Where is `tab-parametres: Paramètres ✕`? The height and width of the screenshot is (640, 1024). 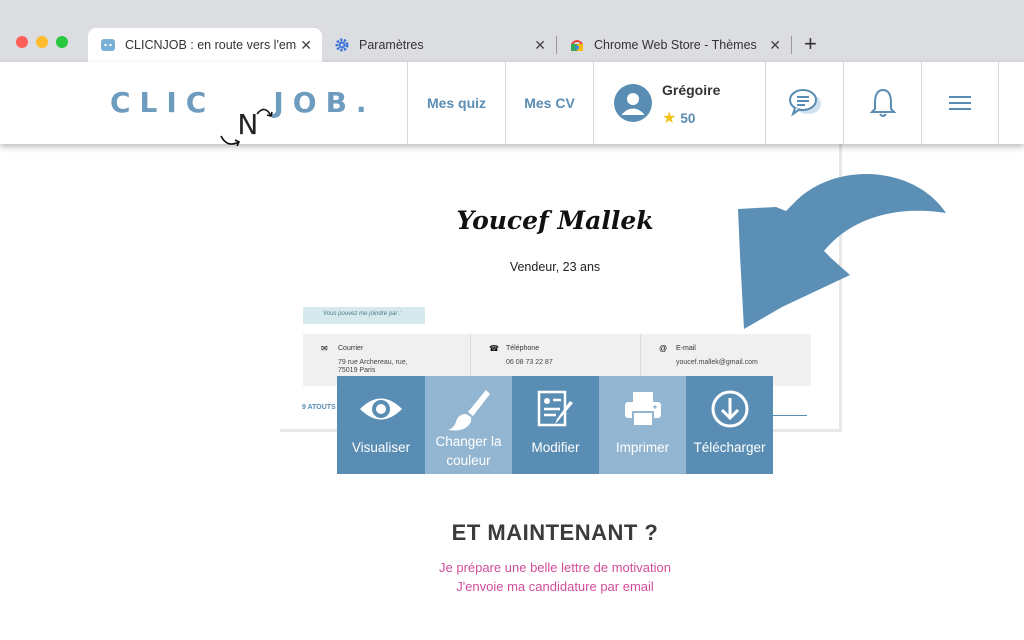 tab-parametres: Paramètres ✕ is located at coordinates (439, 45).